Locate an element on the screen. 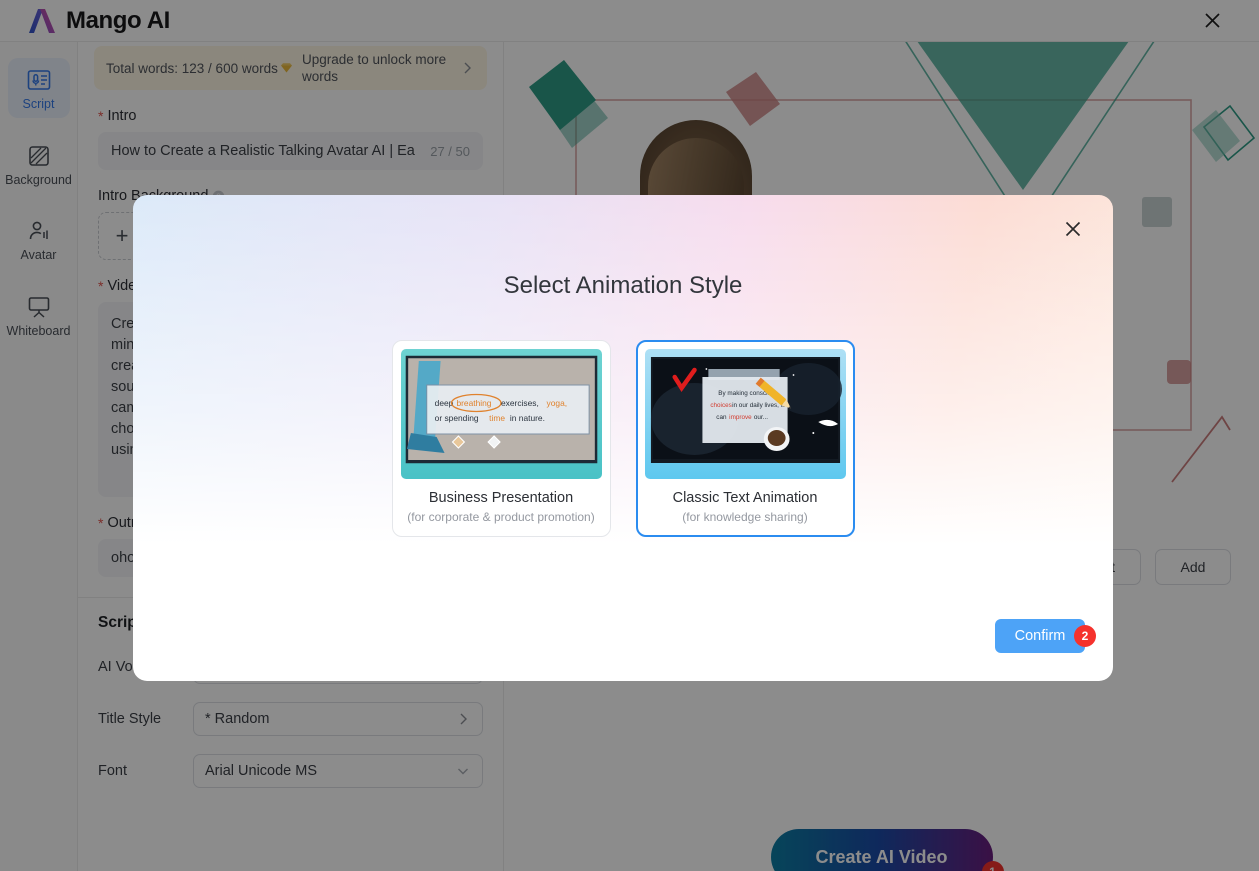  svg-text: in nature. is located at coordinates (526, 418).